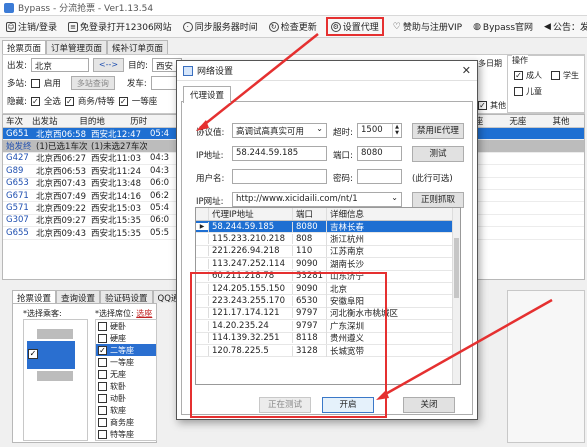 The width and height of the screenshot is (587, 447). What do you see at coordinates (120, 26) in the screenshot?
I see `open-12306-button: ≡ 免登录打开12306网站` at bounding box center [120, 26].